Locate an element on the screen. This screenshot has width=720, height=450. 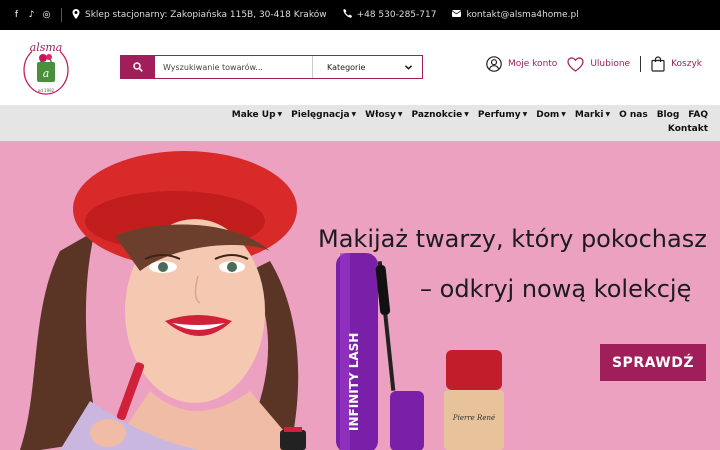
favorites-link: Ulubione is located at coordinates (599, 64).